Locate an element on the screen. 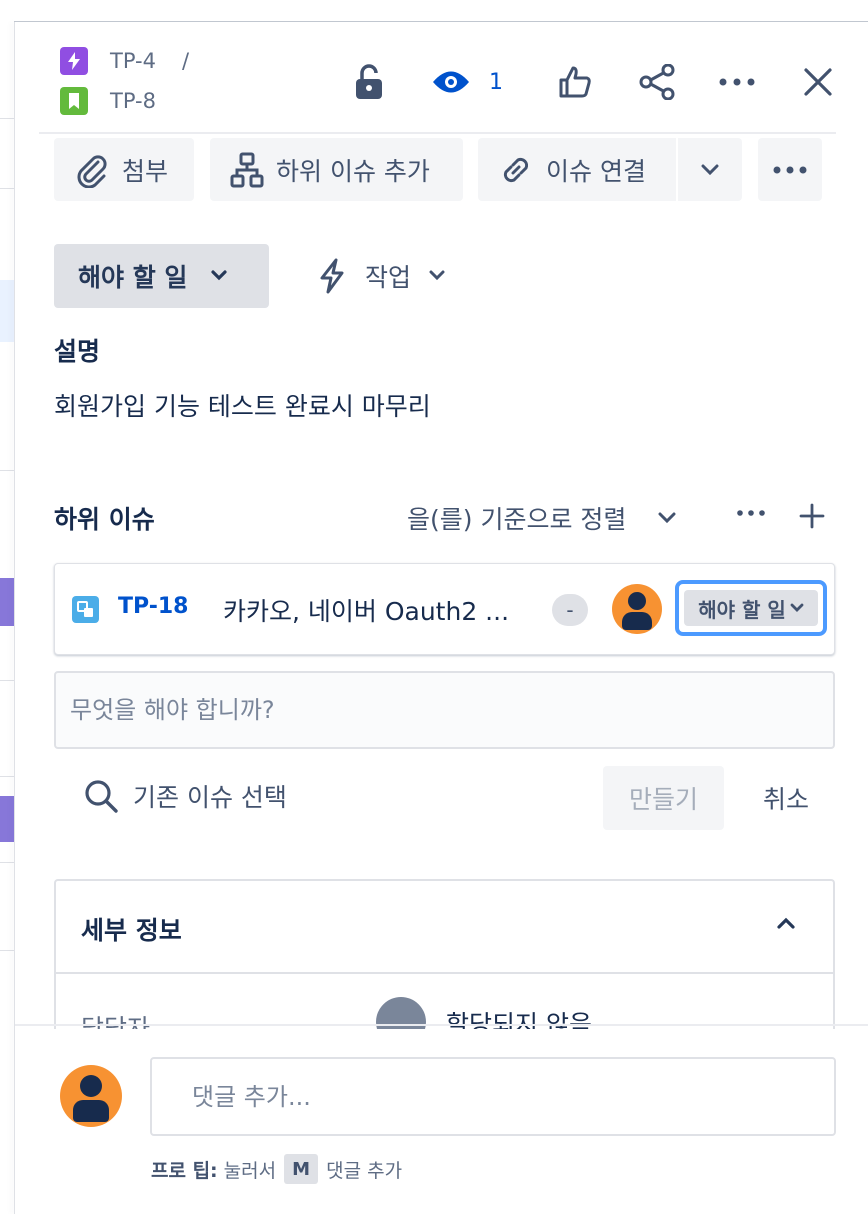 The width and height of the screenshot is (868, 1214). priority-badge: - is located at coordinates (570, 610).